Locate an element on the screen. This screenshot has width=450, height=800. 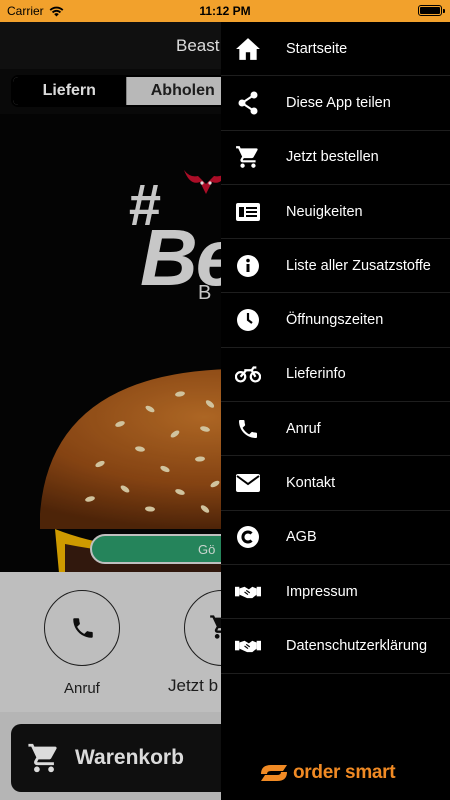
menu-item-news: Neuigkeiten is located at coordinates (335, 212).